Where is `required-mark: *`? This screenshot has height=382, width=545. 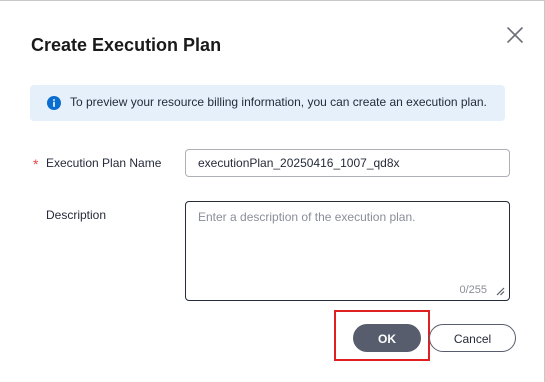
required-mark: * is located at coordinates (36, 164).